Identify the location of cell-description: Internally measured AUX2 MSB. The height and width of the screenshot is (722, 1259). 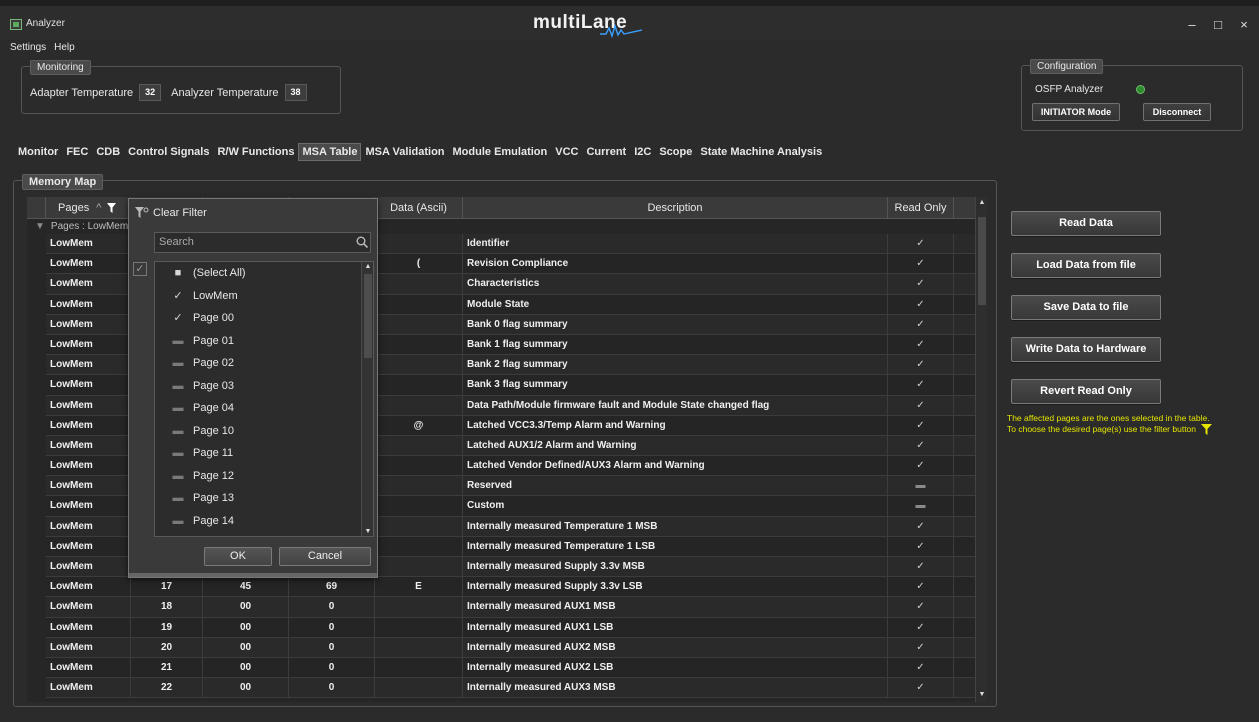
(675, 647).